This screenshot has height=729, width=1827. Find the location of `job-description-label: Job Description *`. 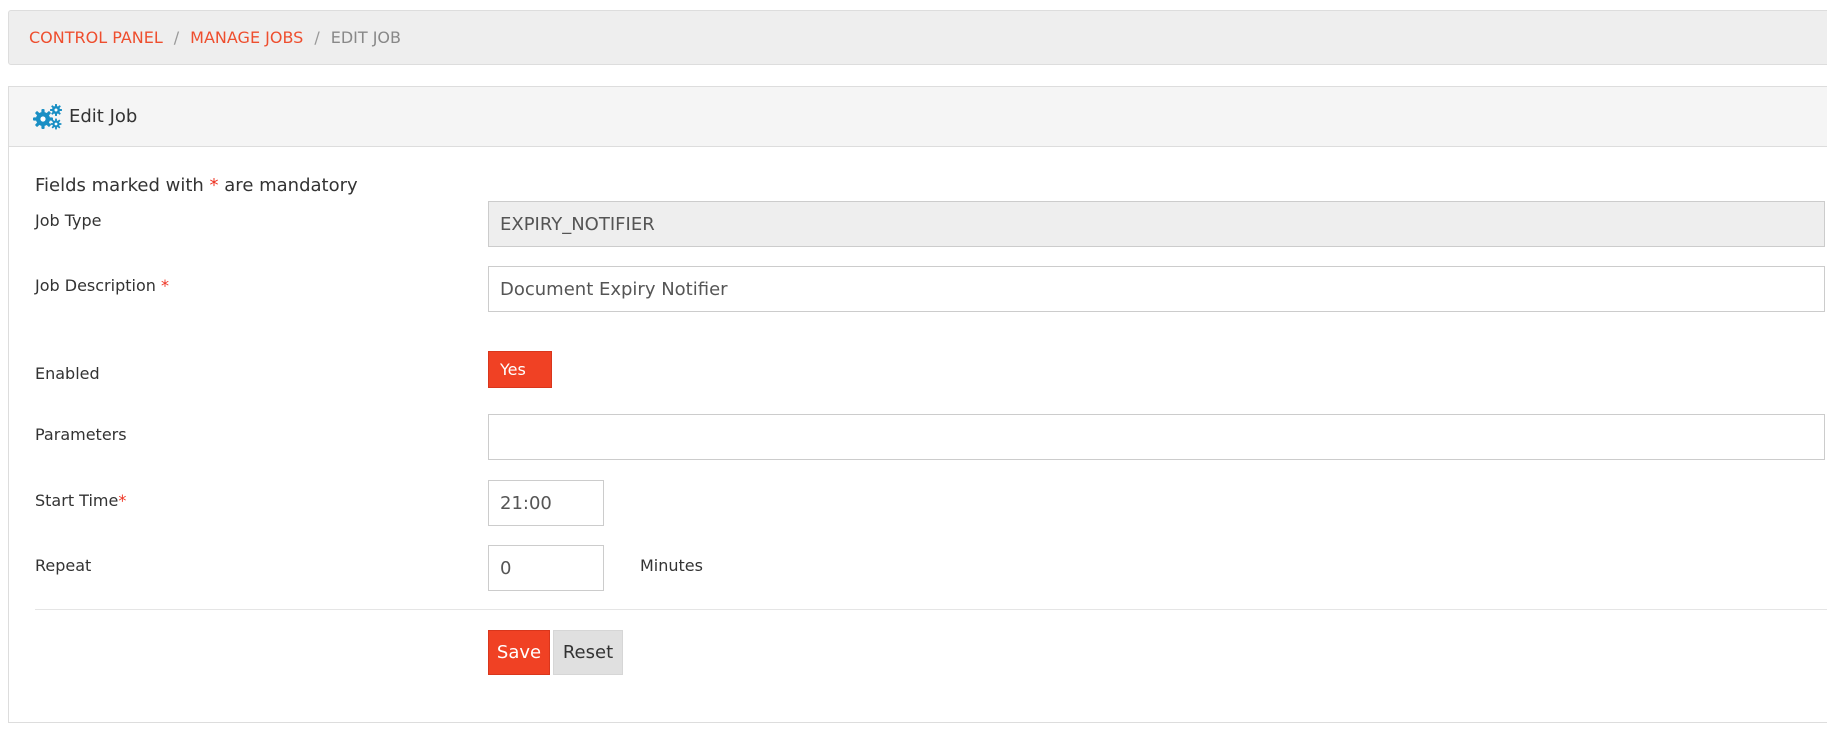

job-description-label: Job Description * is located at coordinates (102, 285).